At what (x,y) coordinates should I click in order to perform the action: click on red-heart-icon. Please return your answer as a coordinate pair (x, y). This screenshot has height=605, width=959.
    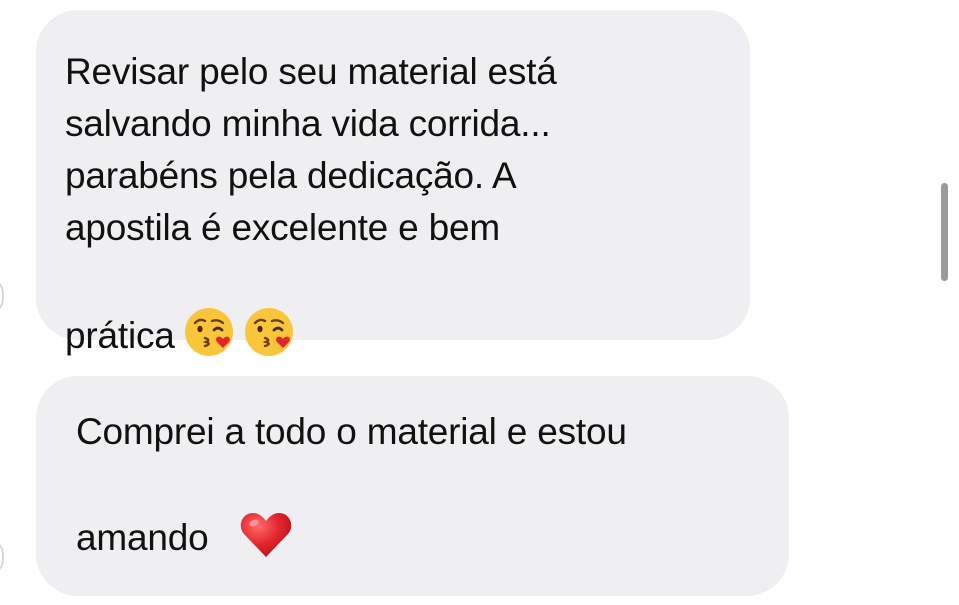
    Looking at the image, I should click on (266, 516).